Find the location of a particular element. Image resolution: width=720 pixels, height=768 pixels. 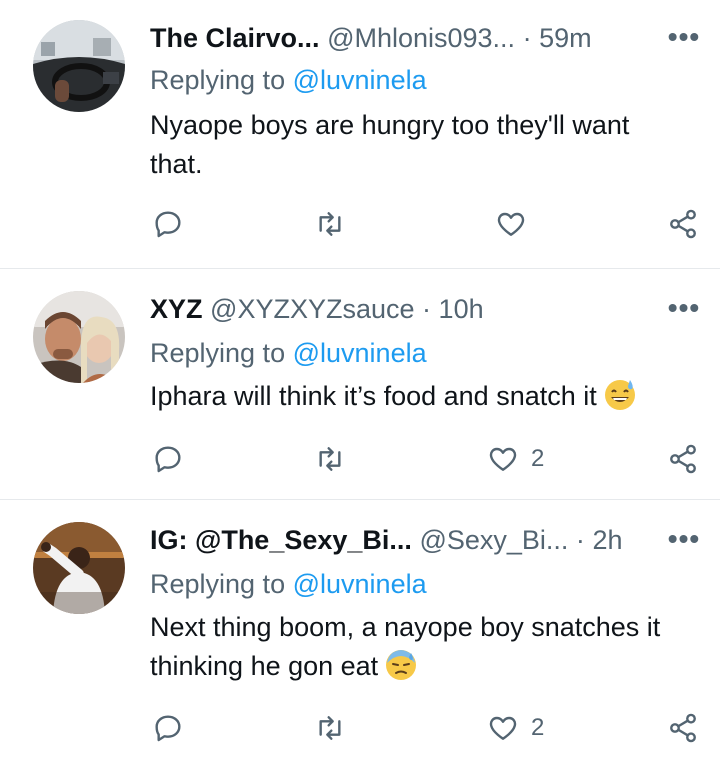

action-bar is located at coordinates (360, 224).